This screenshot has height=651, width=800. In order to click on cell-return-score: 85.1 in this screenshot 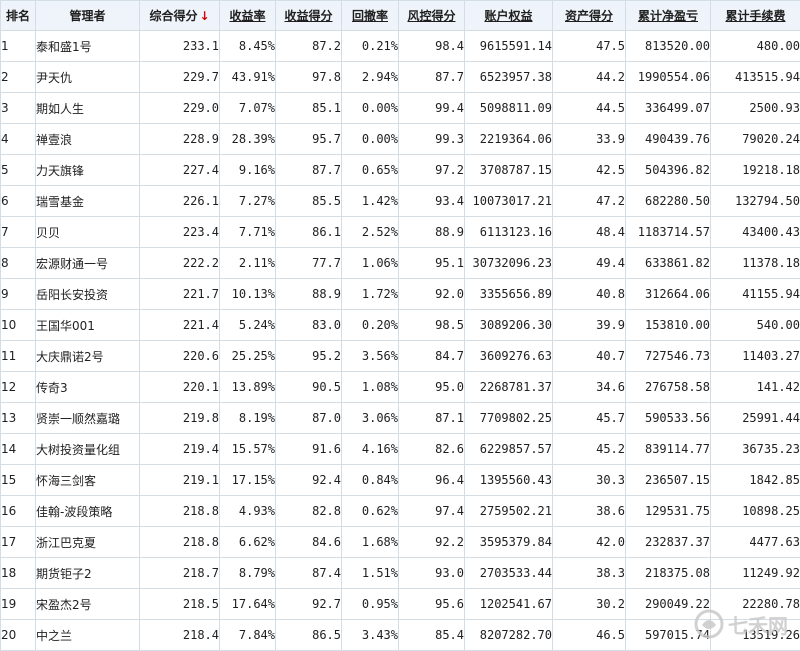, I will do `click(309, 108)`.